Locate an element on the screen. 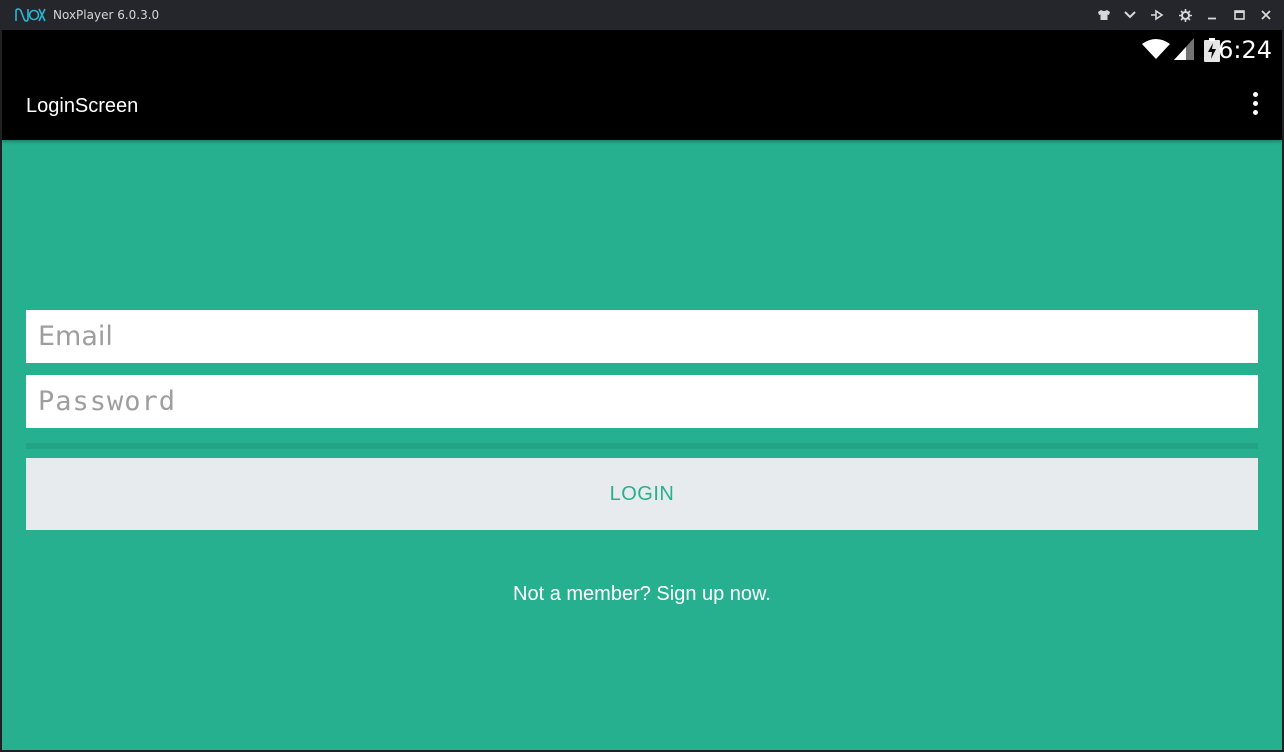  password-field is located at coordinates (642, 401).